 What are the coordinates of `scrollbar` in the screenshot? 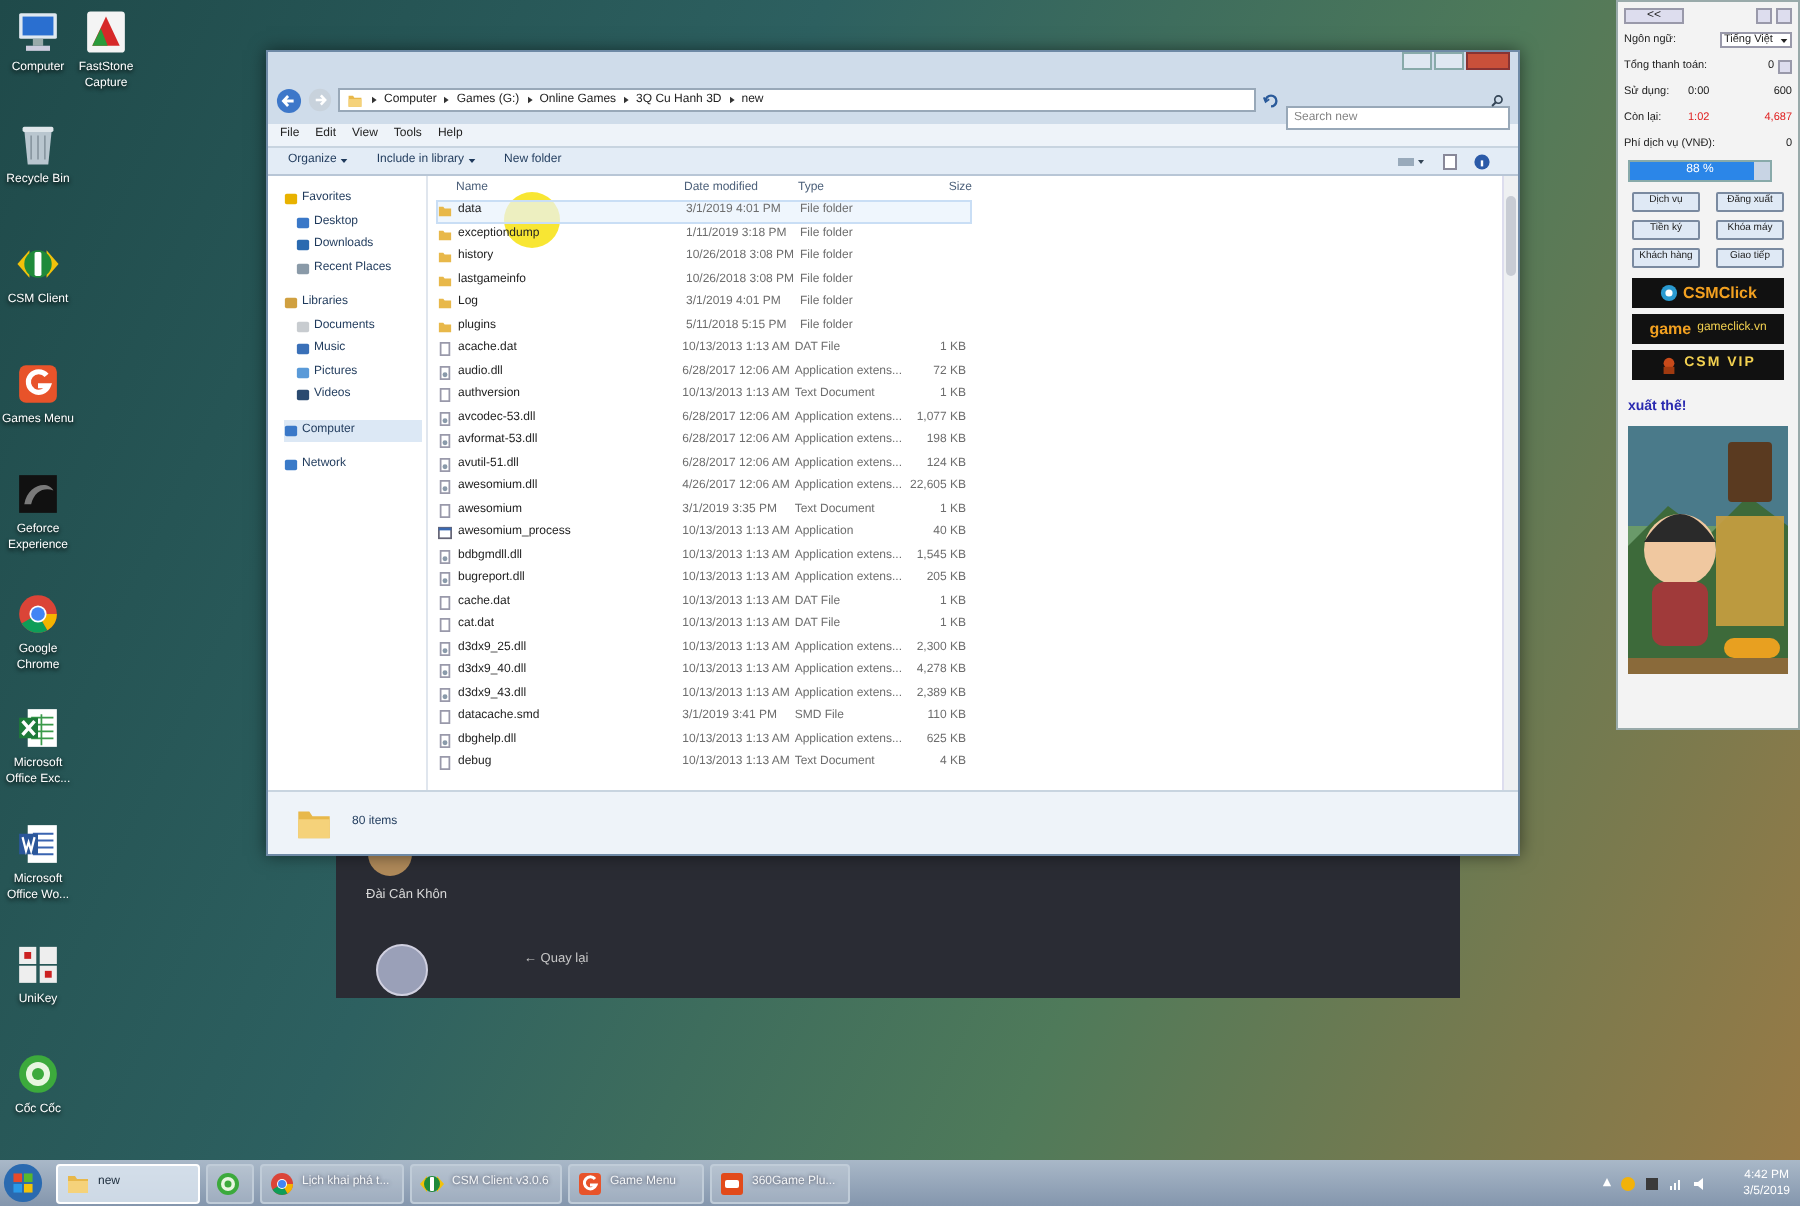 It's located at (1510, 483).